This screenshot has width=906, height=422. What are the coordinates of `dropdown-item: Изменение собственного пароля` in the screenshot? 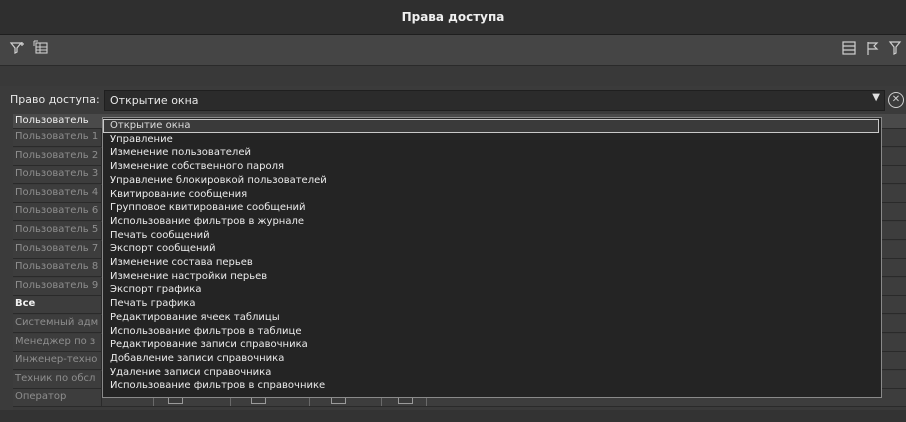 It's located at (491, 167).